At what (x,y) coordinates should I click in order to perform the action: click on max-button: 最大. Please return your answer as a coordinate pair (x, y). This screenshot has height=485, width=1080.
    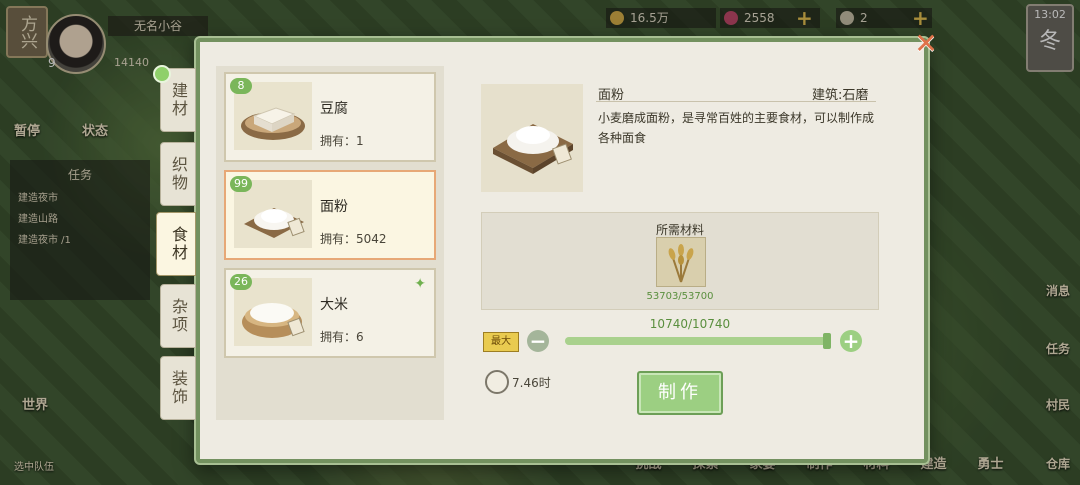
    Looking at the image, I should click on (501, 342).